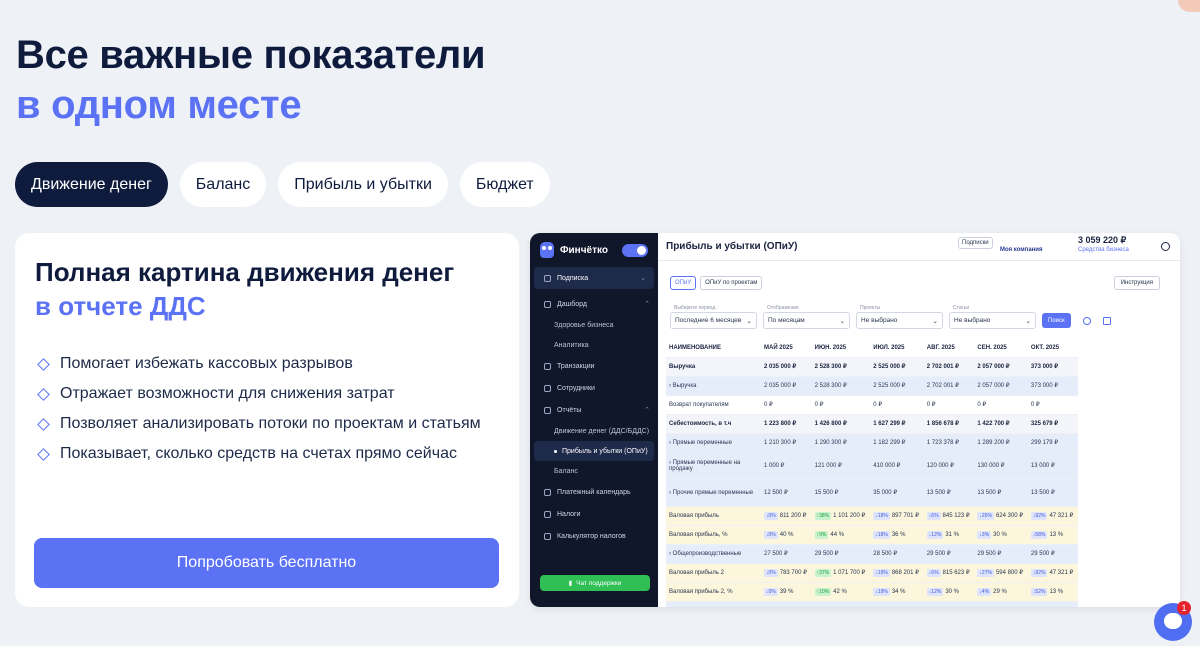 This screenshot has height=646, width=1200. Describe the element at coordinates (885, 554) in the screenshot. I see `cell-value: 28 500 ₽` at that location.